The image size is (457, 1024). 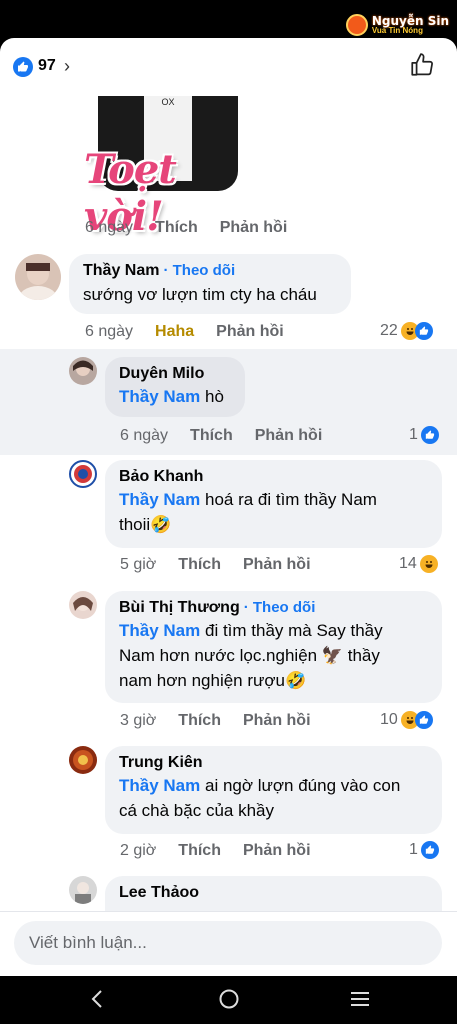 What do you see at coordinates (174, 332) in the screenshot?
I see `haha-reaction-button: Haha` at bounding box center [174, 332].